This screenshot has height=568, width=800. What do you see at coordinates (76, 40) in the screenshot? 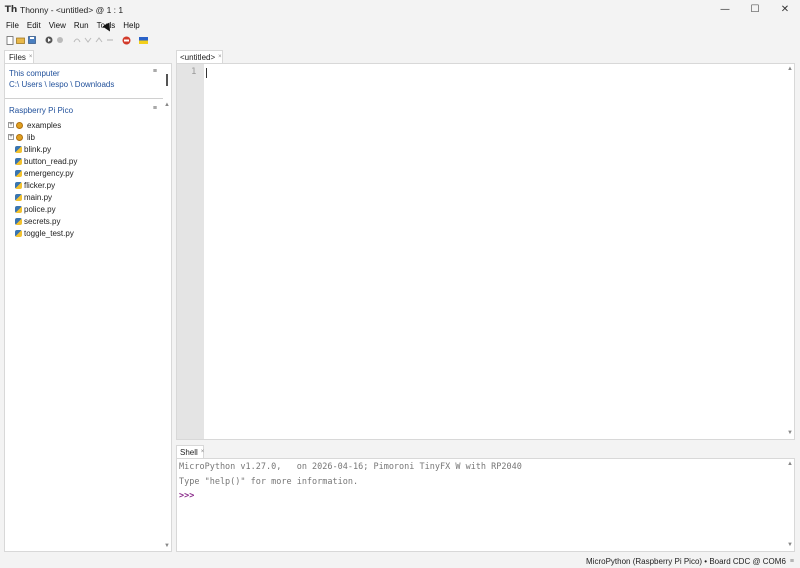
I see `step-over-icon` at bounding box center [76, 40].